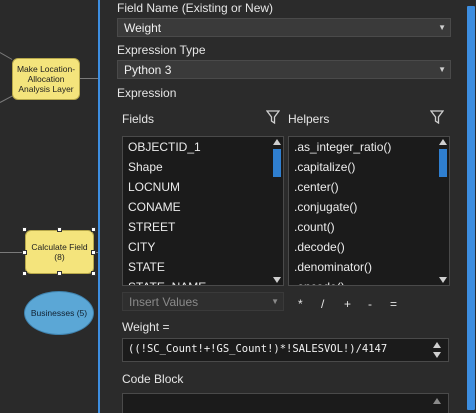 The image size is (476, 413). Describe the element at coordinates (370, 304) in the screenshot. I see `operator-minus-button: -` at that location.